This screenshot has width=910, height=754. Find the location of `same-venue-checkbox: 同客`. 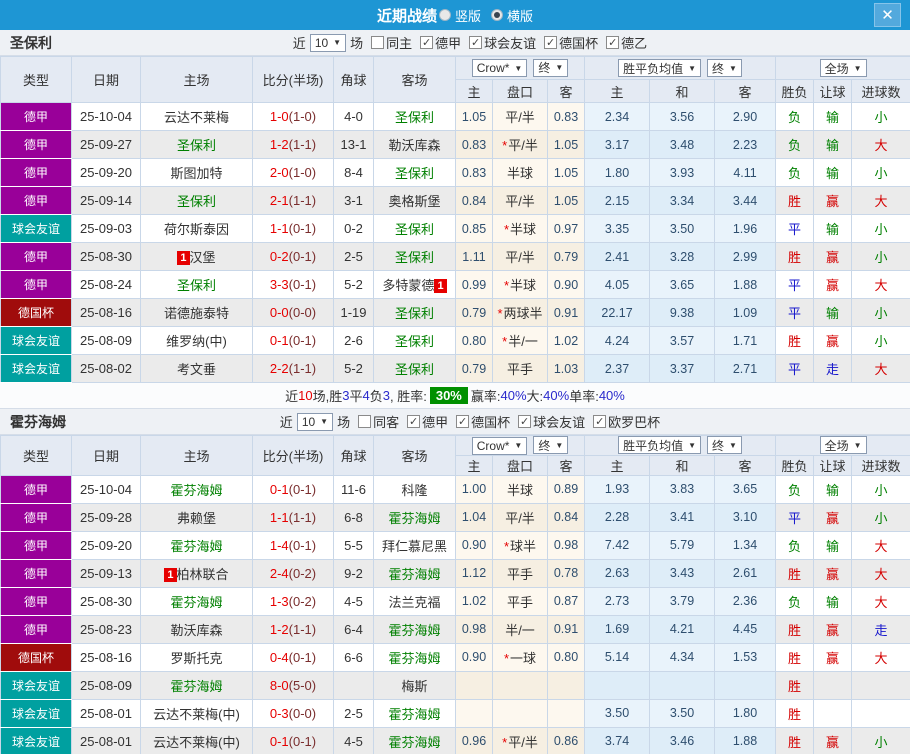

same-venue-checkbox: 同客 is located at coordinates (378, 421).